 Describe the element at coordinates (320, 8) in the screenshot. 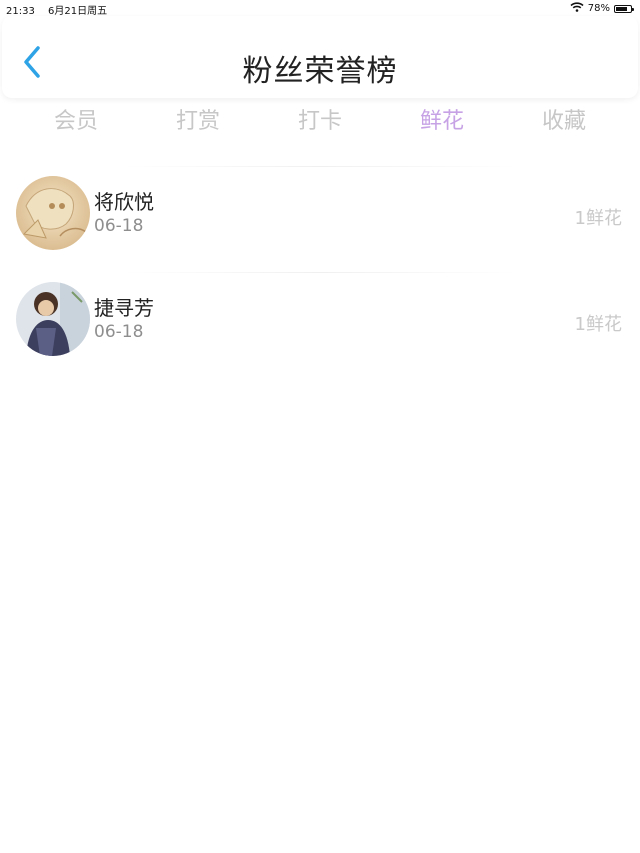

I see `status-bar: 21:33 6月21日周五 78%` at that location.